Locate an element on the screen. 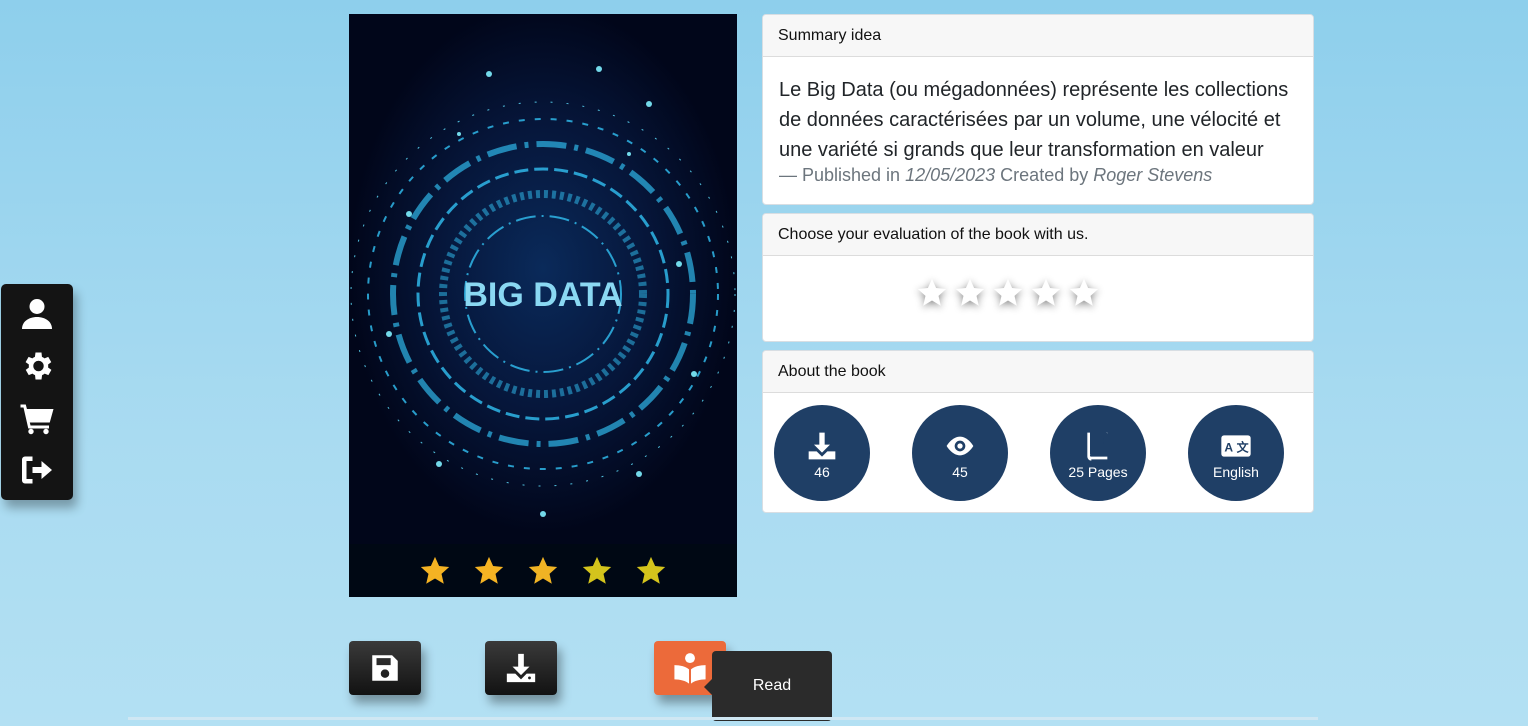 This screenshot has width=1528, height=726. pages-count: 25 Pages is located at coordinates (1098, 472).